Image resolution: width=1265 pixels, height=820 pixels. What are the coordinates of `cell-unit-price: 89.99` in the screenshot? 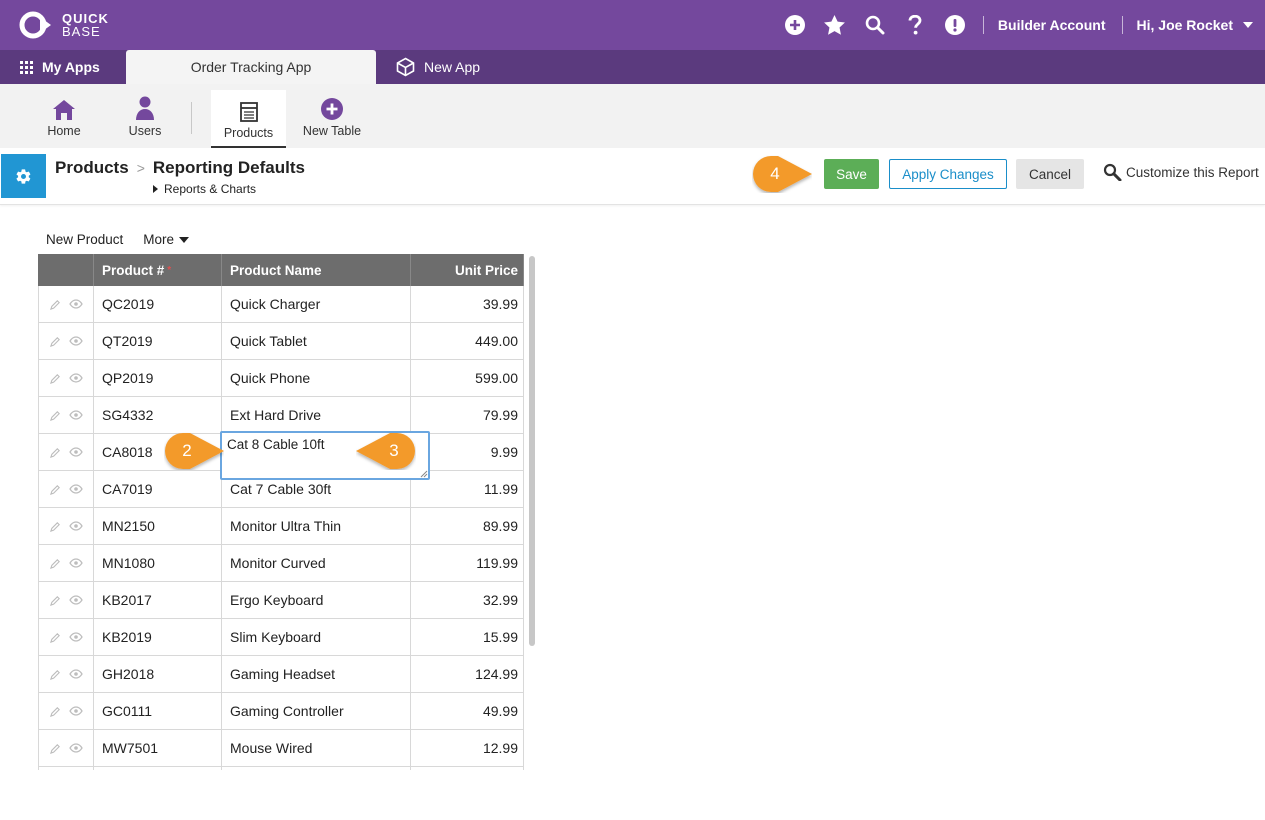 It's located at (467, 526).